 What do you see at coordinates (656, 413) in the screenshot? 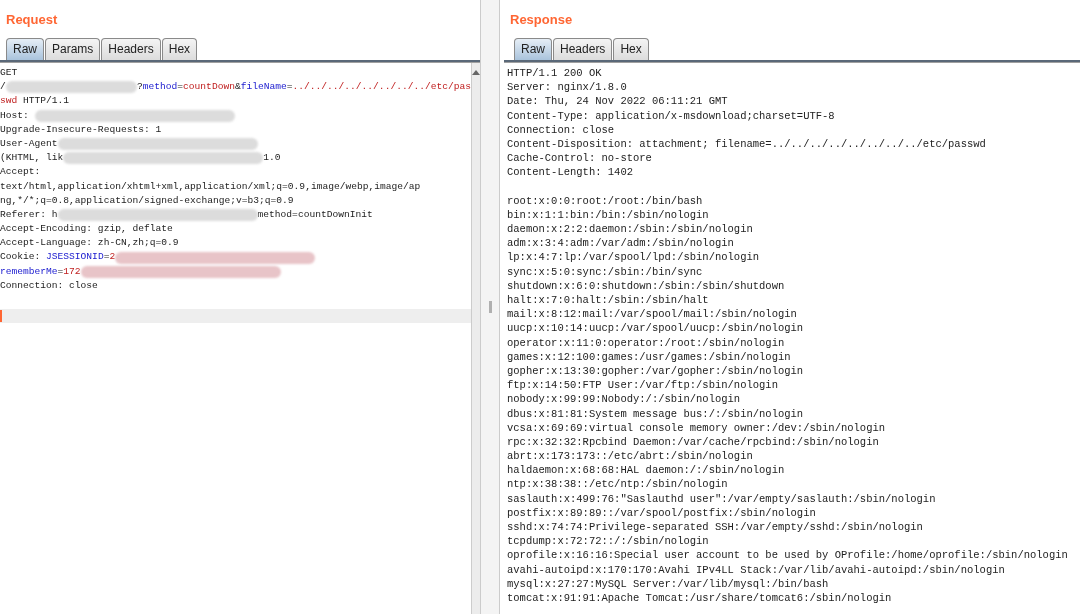
I see `code-line: dbus:x:81:81:System message bus:/:/sbin/nologin` at bounding box center [656, 413].